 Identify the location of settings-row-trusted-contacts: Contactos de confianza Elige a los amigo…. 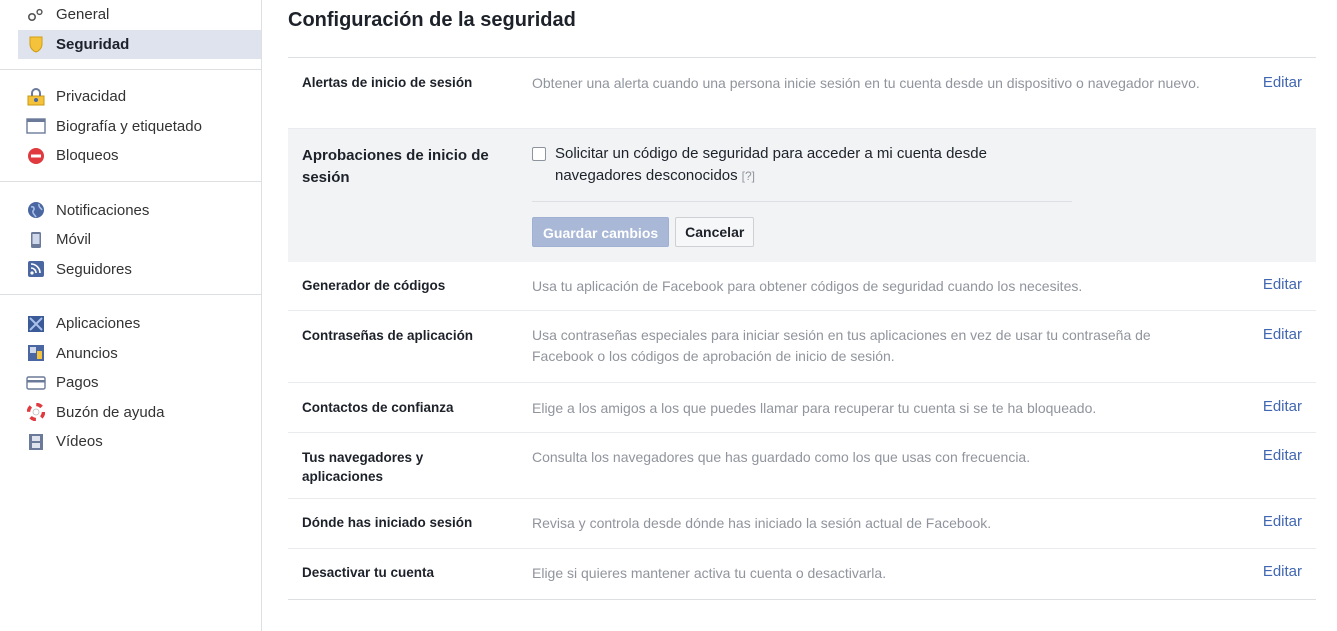
(802, 408).